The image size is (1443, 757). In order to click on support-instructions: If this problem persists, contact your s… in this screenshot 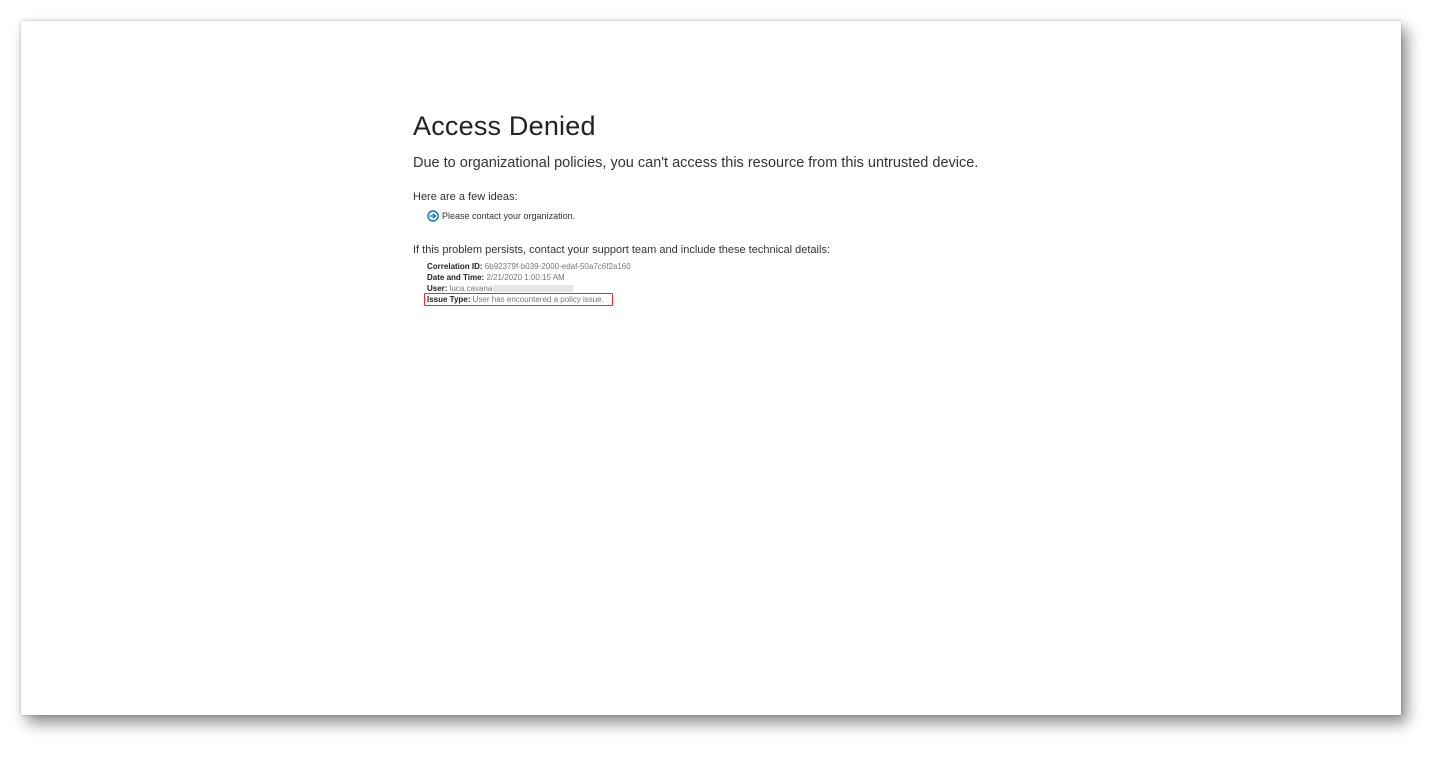, I will do `click(621, 250)`.